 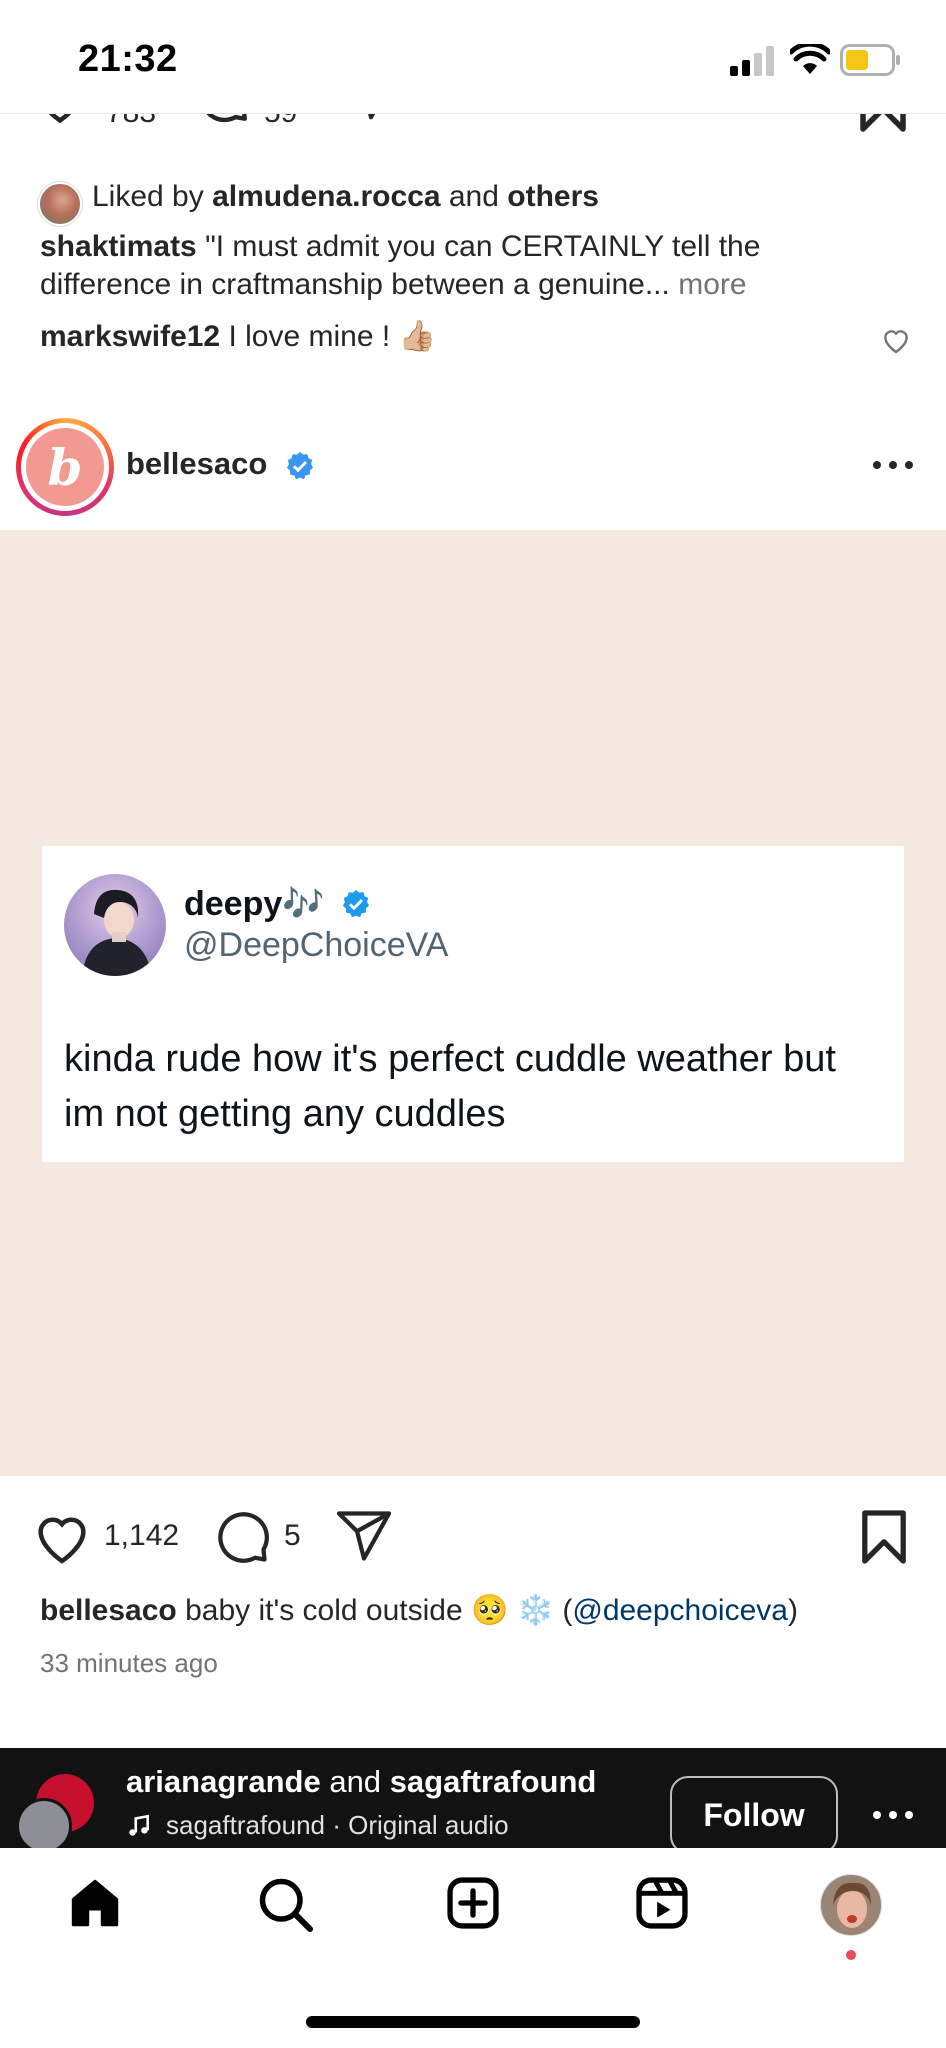 I want to click on tweet-handle: @DeepChoiceVA, so click(x=316, y=945).